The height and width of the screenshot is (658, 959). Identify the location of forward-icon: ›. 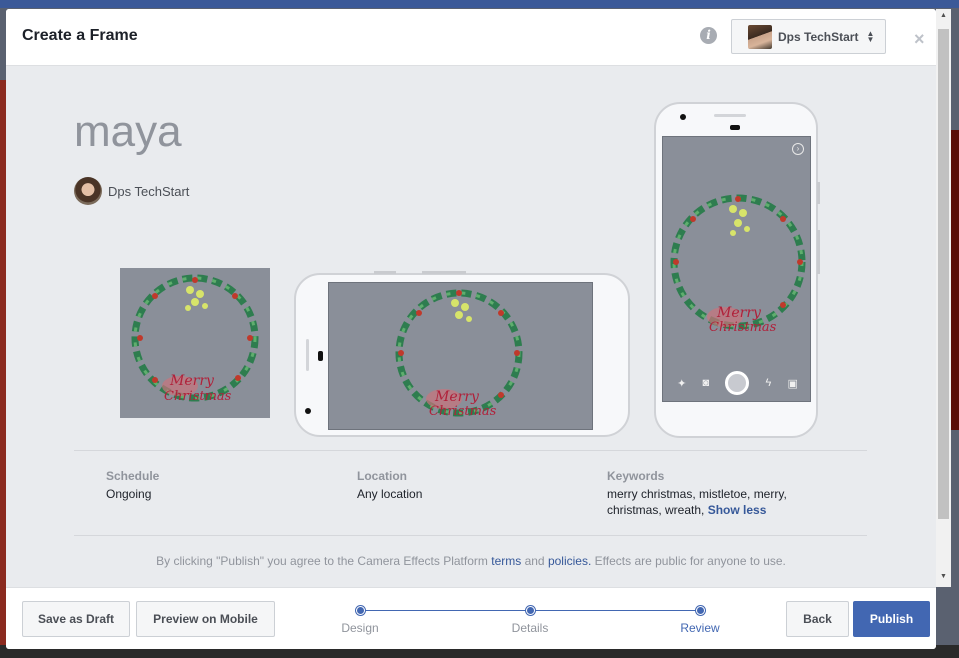
(798, 149).